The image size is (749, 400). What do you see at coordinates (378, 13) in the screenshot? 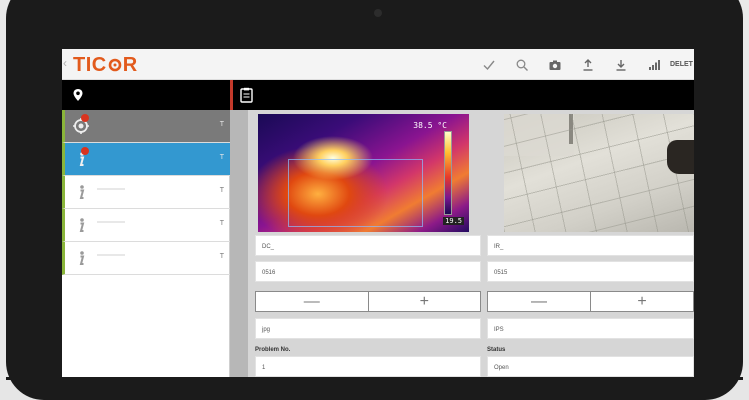
I see `camera-lens` at bounding box center [378, 13].